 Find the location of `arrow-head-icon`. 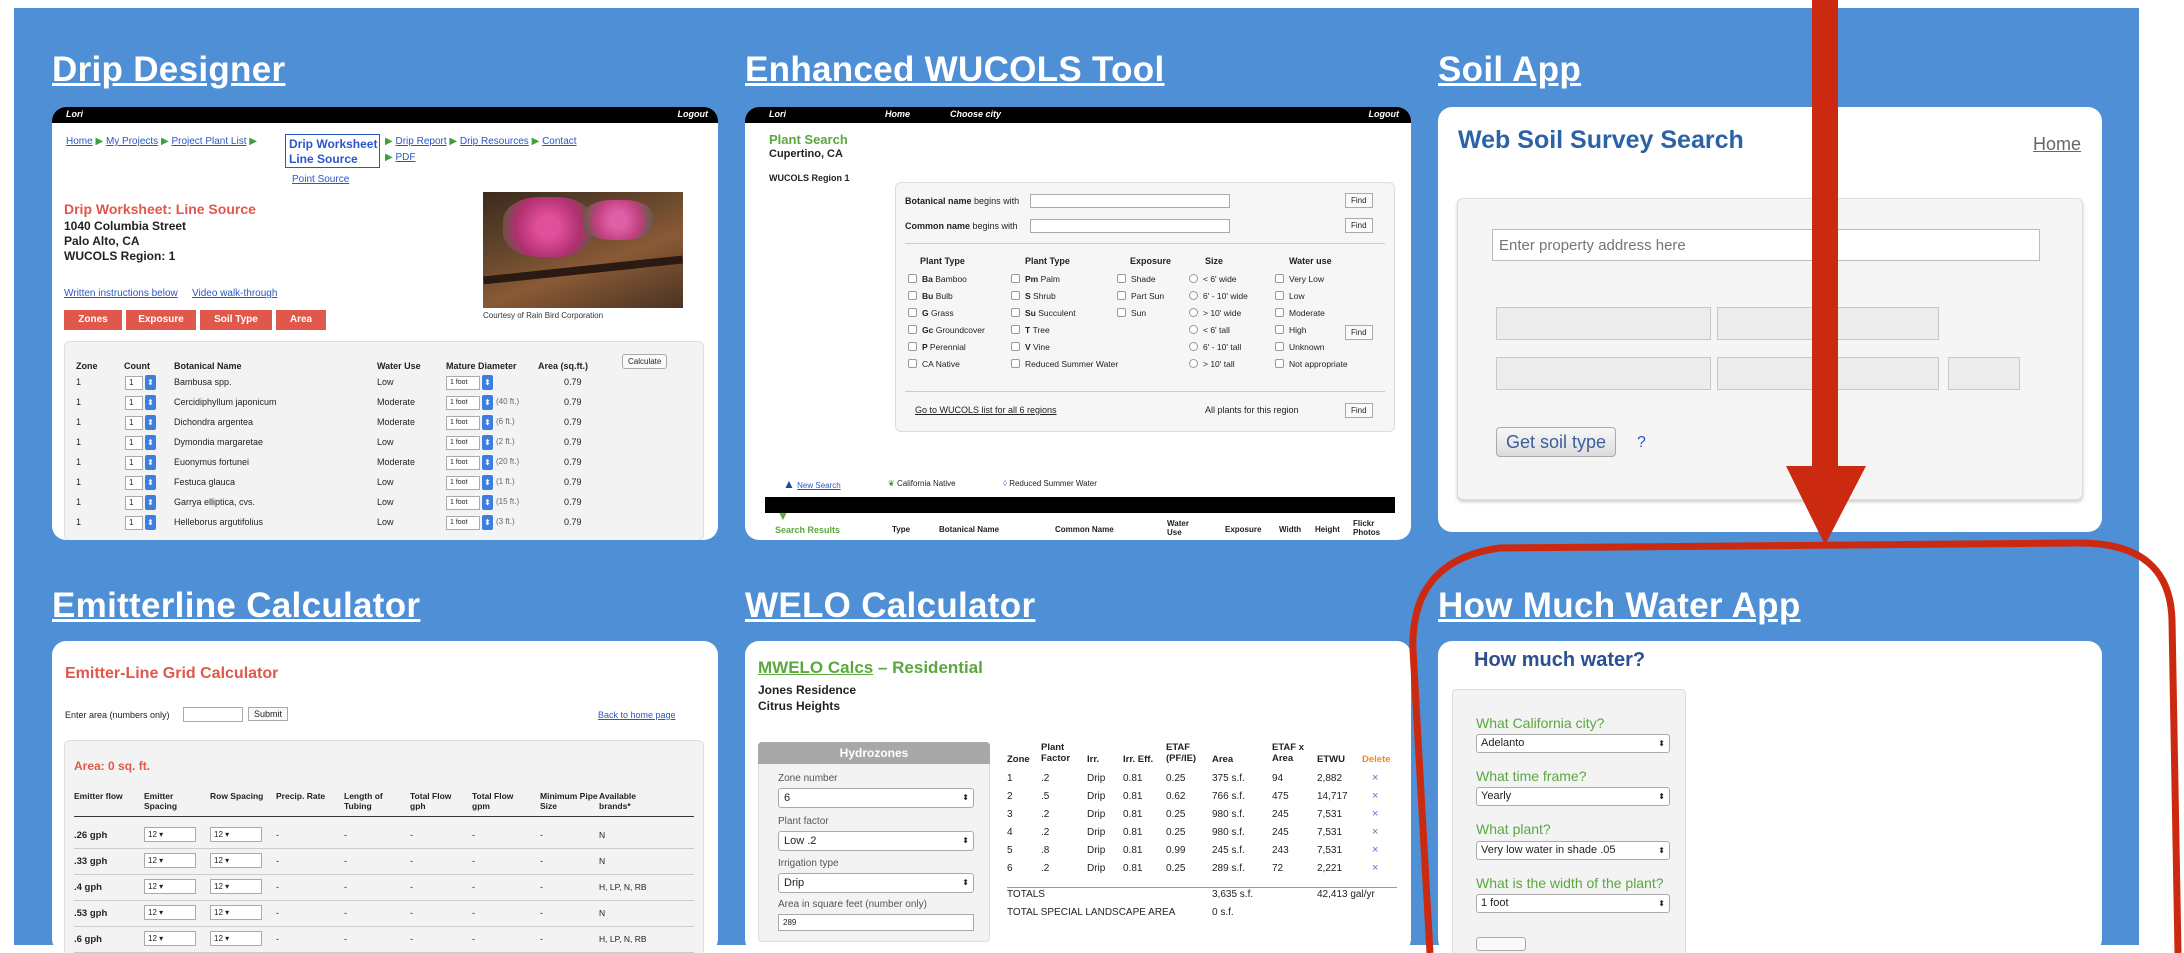

arrow-head-icon is located at coordinates (1826, 505).